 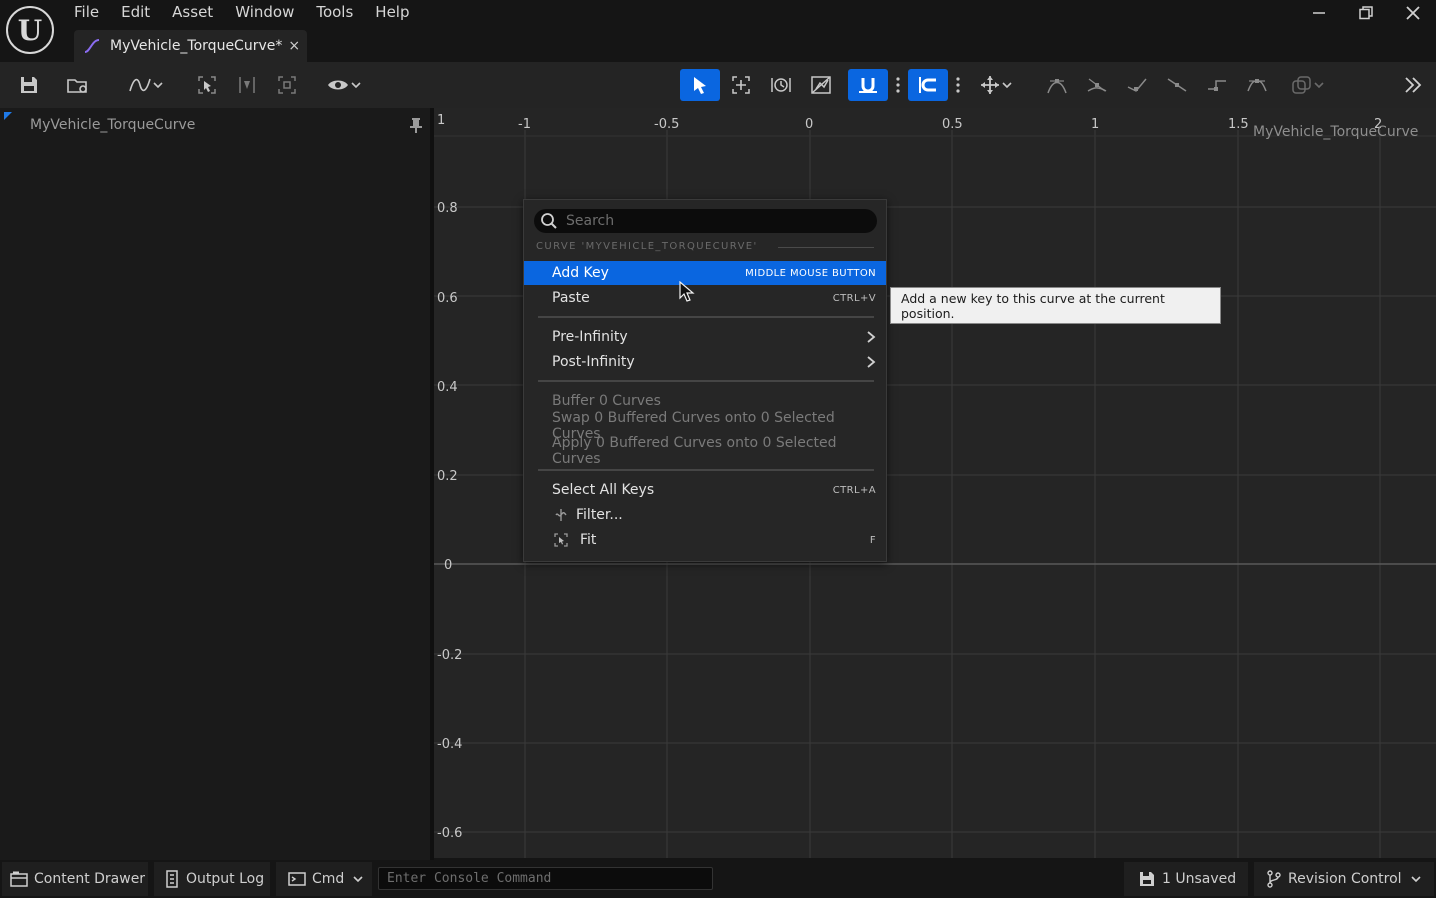 What do you see at coordinates (549, 221) in the screenshot?
I see `search-icon` at bounding box center [549, 221].